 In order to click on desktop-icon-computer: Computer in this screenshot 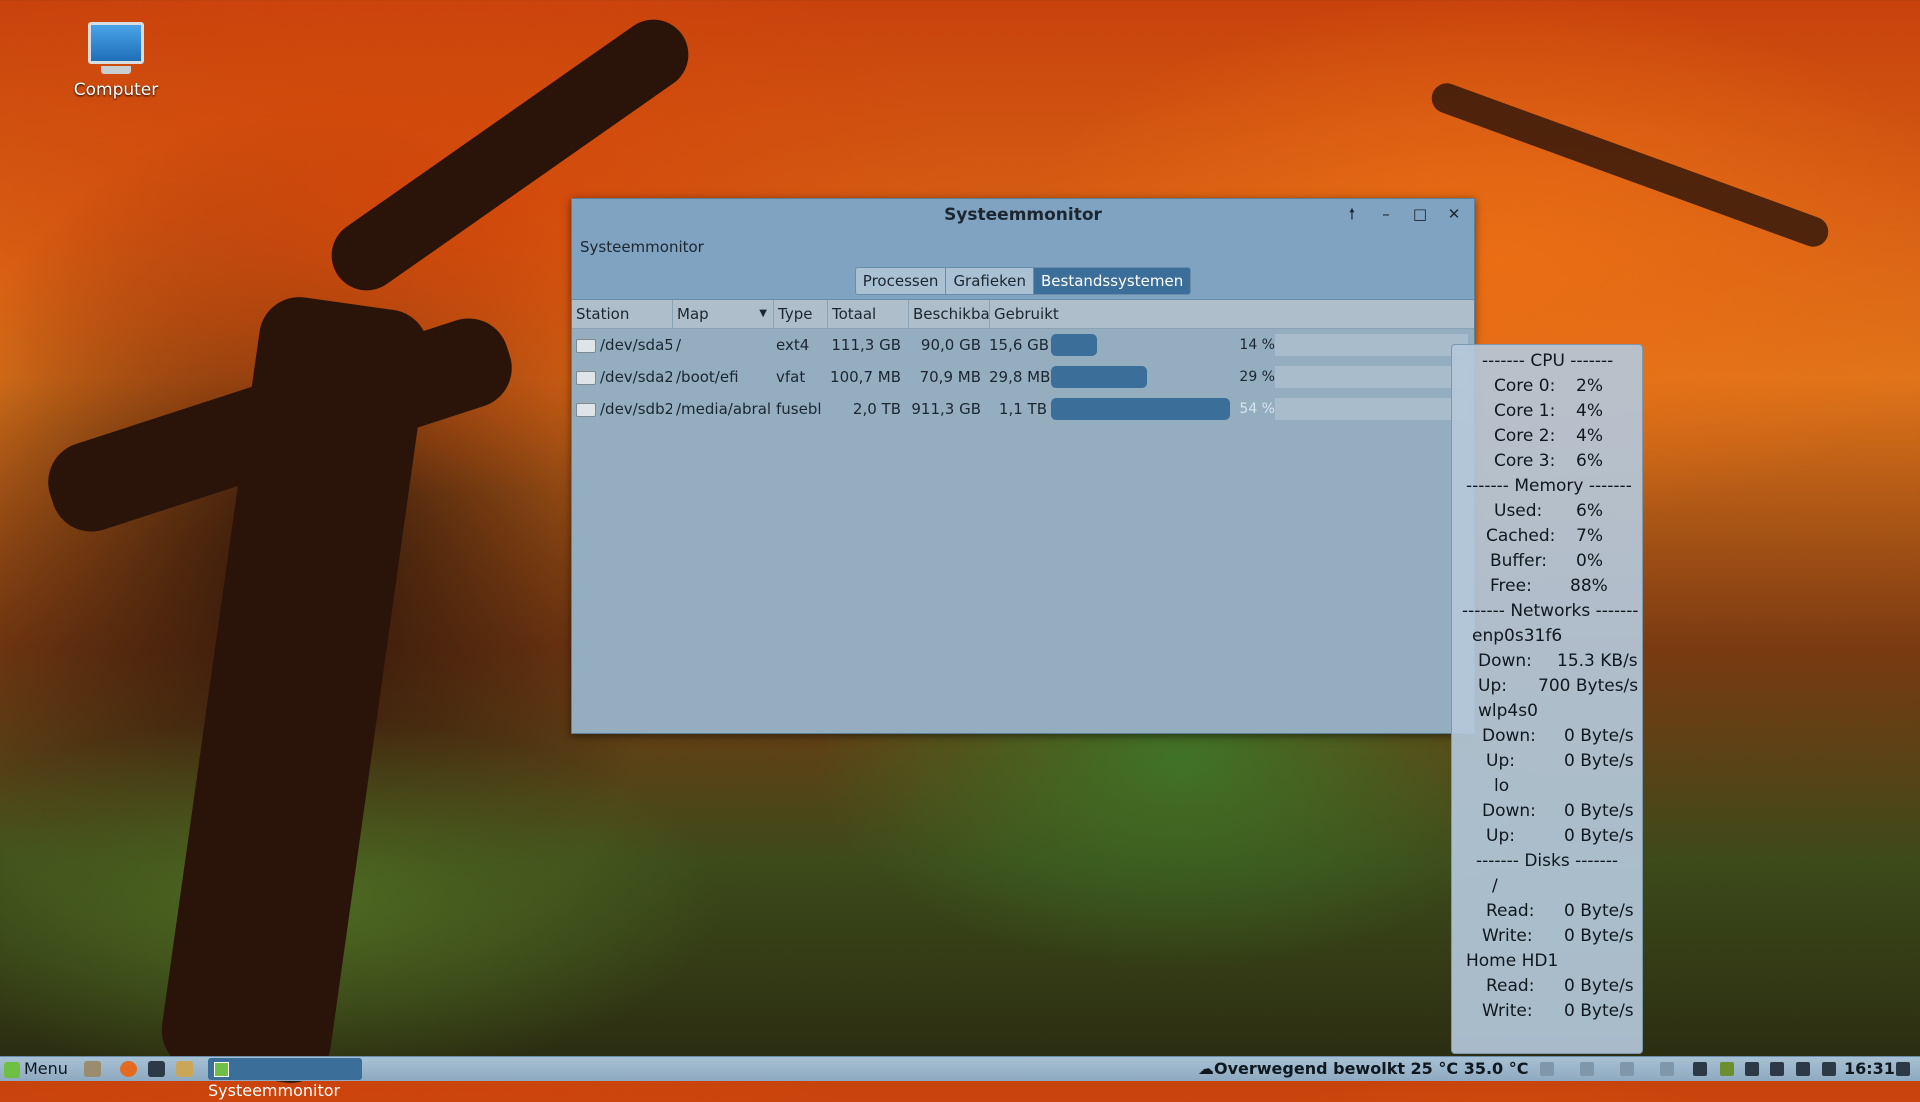, I will do `click(116, 61)`.